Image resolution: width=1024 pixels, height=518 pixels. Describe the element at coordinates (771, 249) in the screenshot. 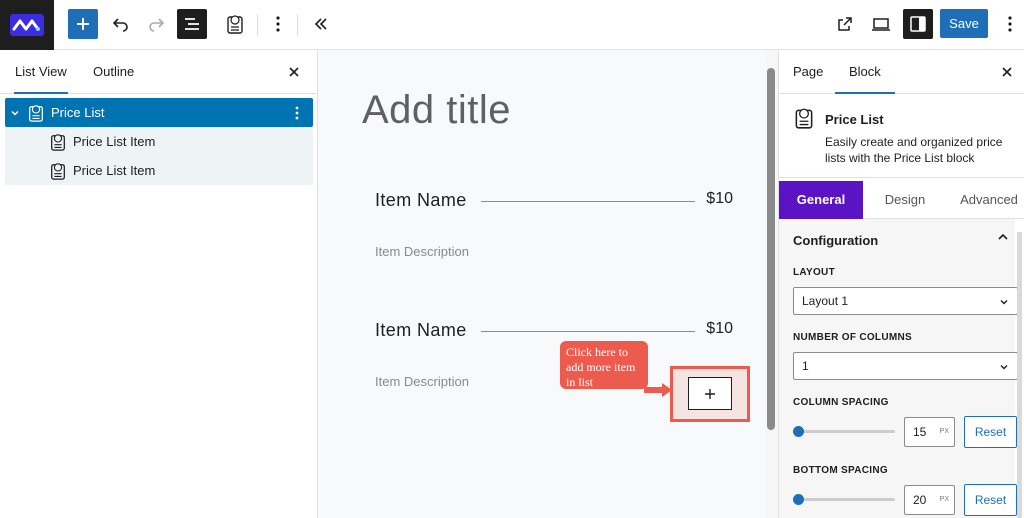

I see `canvas-scrollbar` at that location.